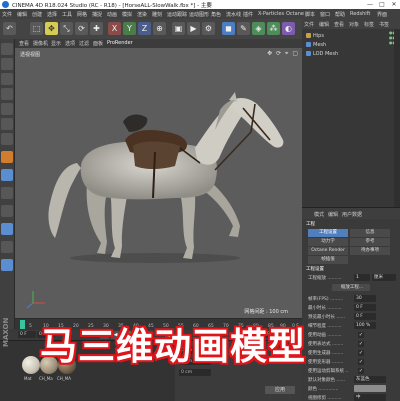 The width and height of the screenshot is (400, 401). What do you see at coordinates (316, 46) in the screenshot?
I see `object-row: Mesh` at bounding box center [316, 46].